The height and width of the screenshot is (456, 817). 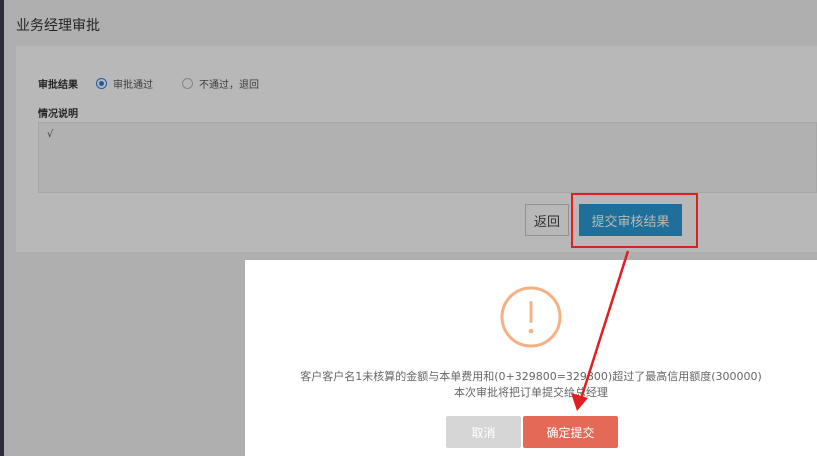 What do you see at coordinates (634, 220) in the screenshot?
I see `annotation-highlight-box` at bounding box center [634, 220].